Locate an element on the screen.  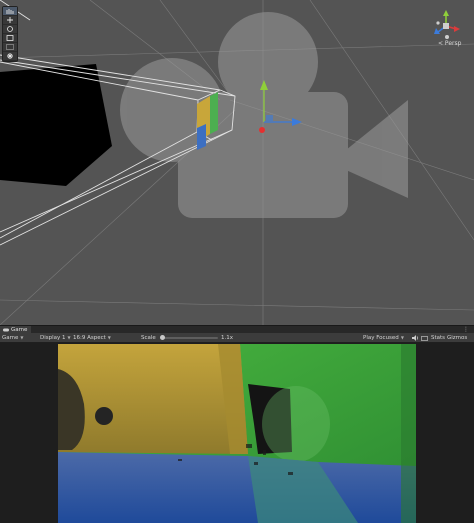
hand-tool-icon is located at coordinates (10, 11).